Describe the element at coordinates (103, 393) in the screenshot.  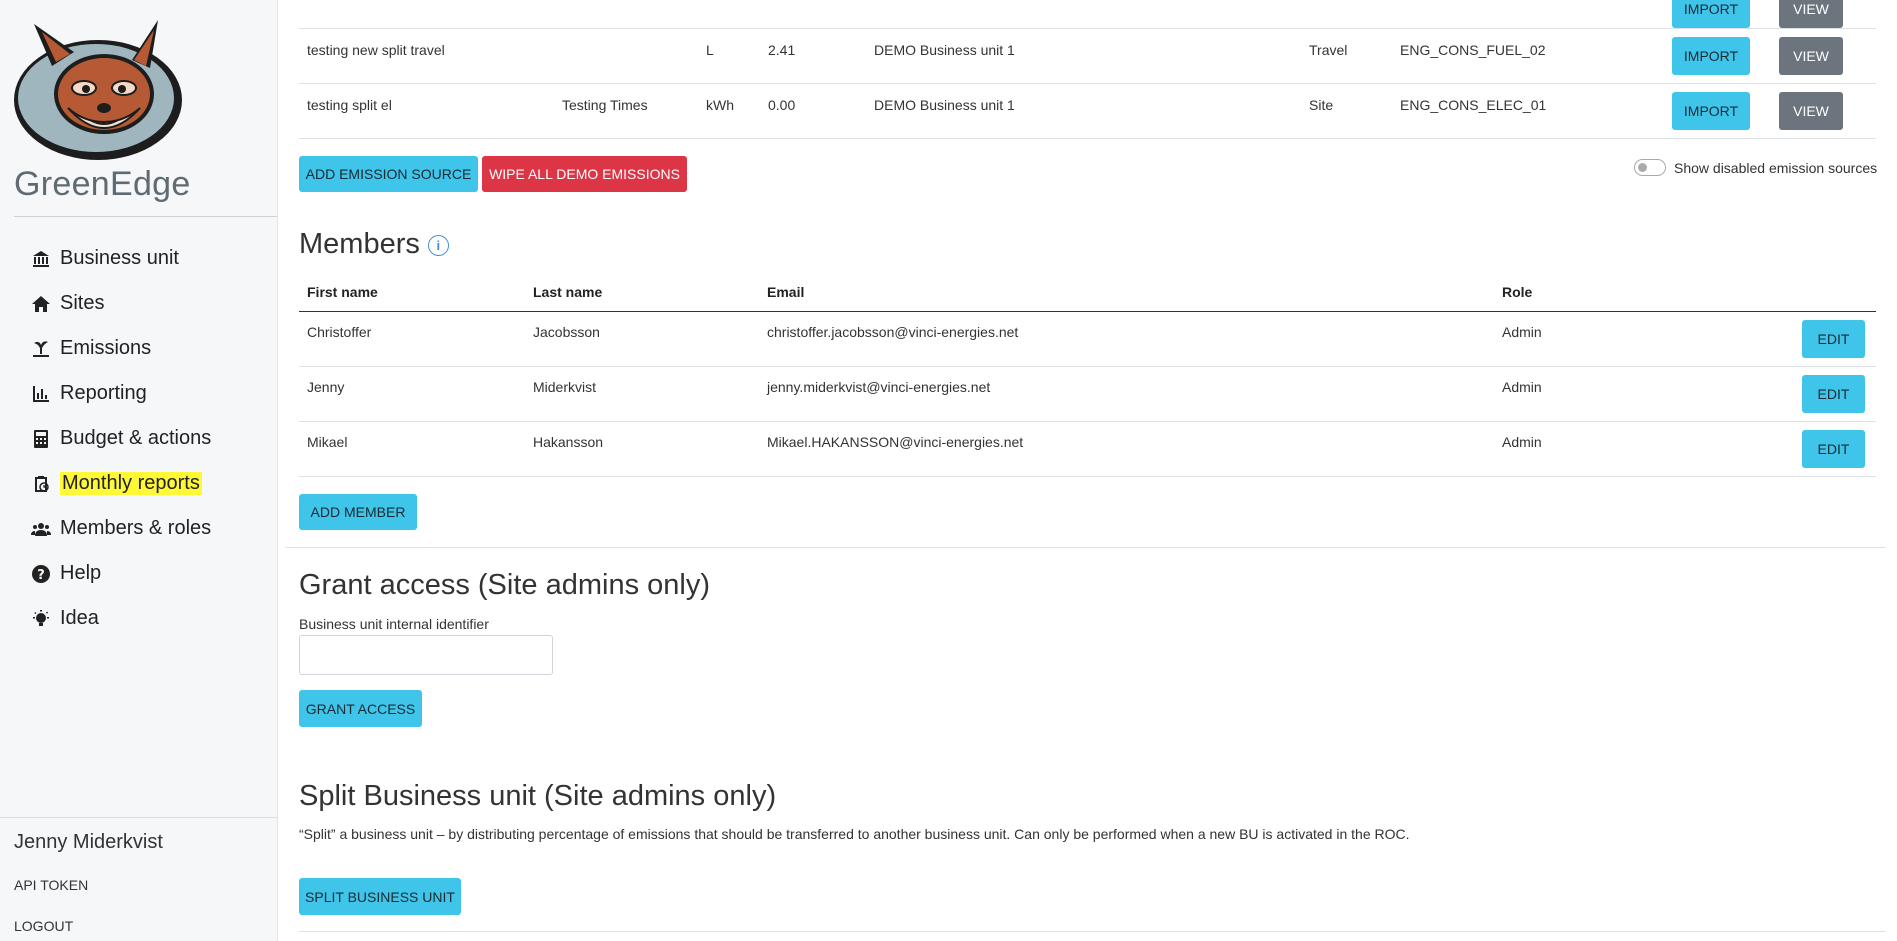
I see `sidebar-item-label: Reporting` at that location.